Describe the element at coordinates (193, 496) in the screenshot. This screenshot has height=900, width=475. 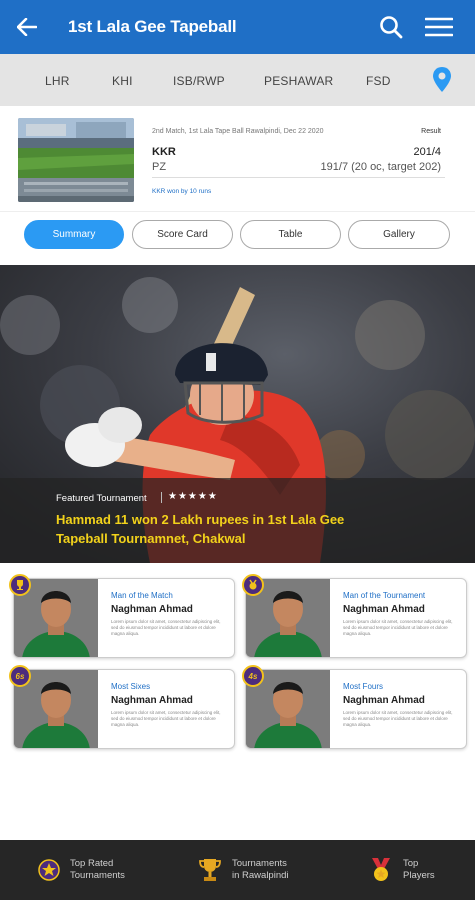
I see `rating-stars: ★★★★★` at that location.